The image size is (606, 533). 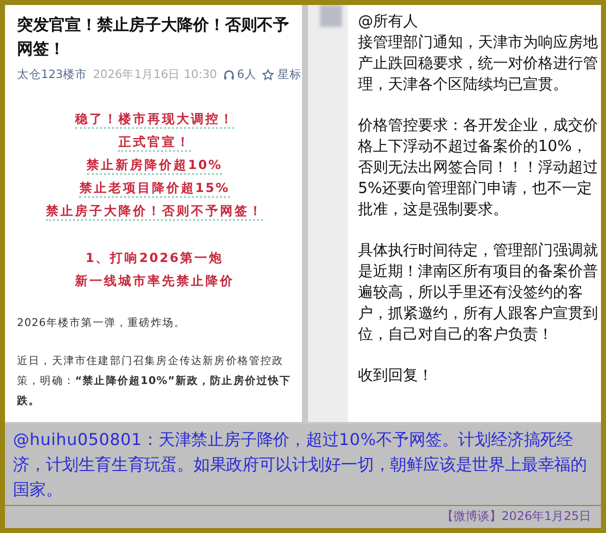 What do you see at coordinates (228, 74) in the screenshot?
I see `headphones-icon` at bounding box center [228, 74].